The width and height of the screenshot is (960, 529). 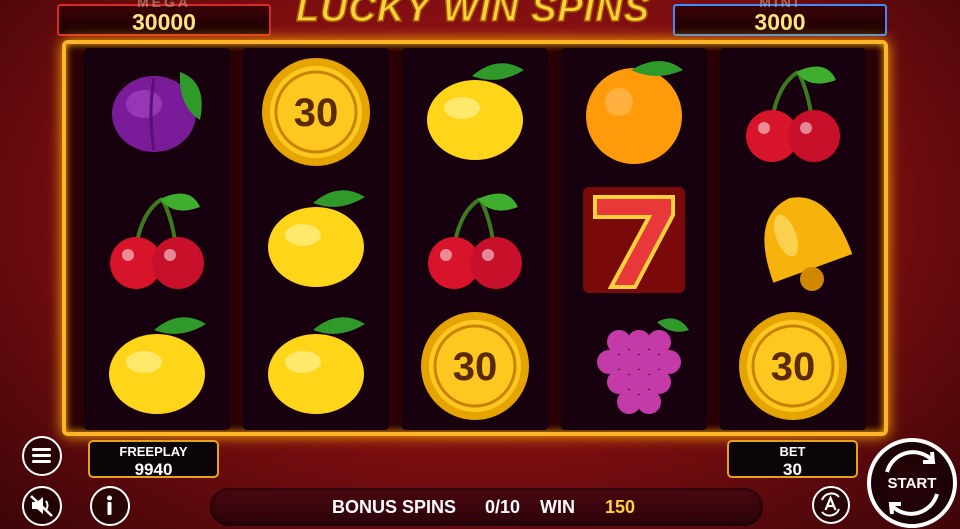 I want to click on bet-panel: BET 30, so click(x=792, y=459).